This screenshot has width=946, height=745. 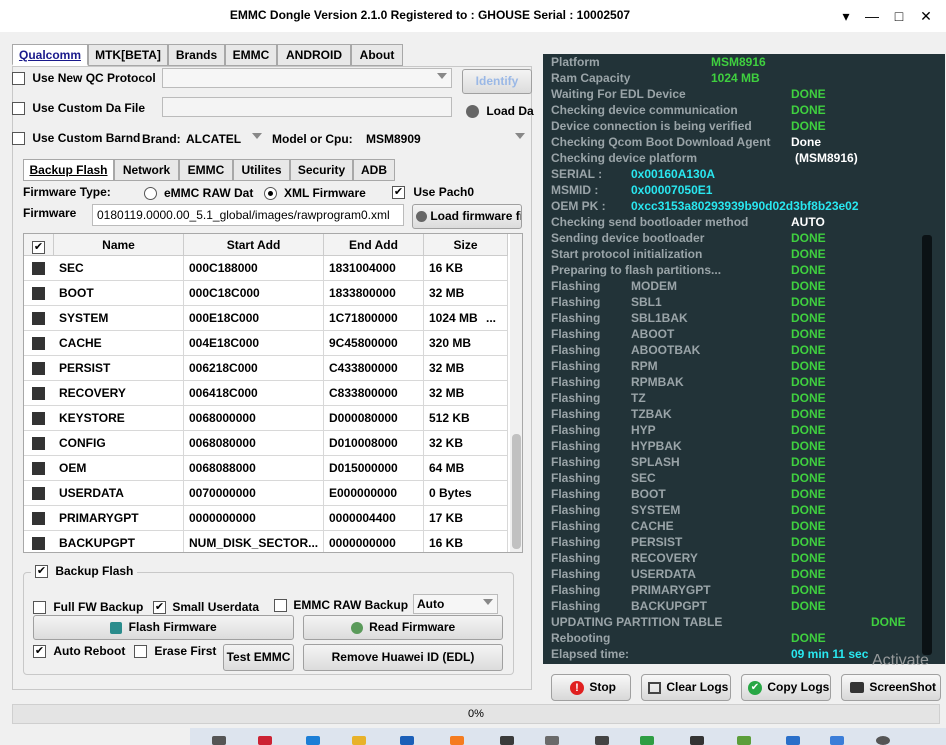 I want to click on log-partition-status: DONE, so click(x=808, y=430).